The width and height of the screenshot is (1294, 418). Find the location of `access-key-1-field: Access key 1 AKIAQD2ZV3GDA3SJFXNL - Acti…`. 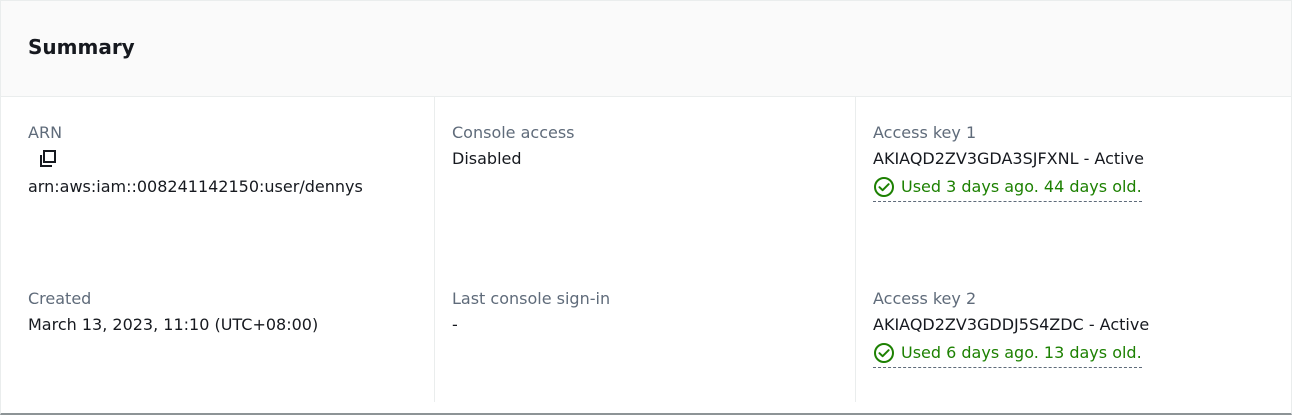

access-key-1-field: Access key 1 AKIAQD2ZV3GDA3SJFXNL - Acti… is located at coordinates (1008, 161).